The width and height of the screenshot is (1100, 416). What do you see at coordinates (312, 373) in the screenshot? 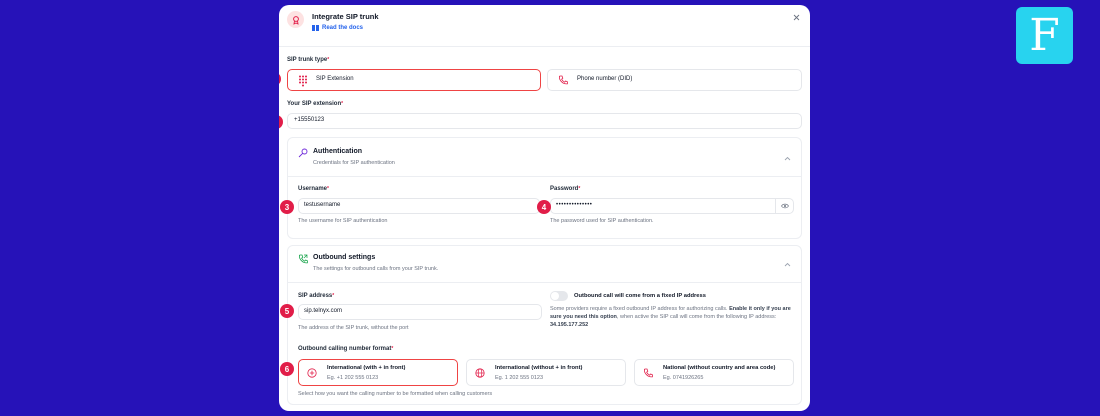
I see `plus-circle-icon` at bounding box center [312, 373].